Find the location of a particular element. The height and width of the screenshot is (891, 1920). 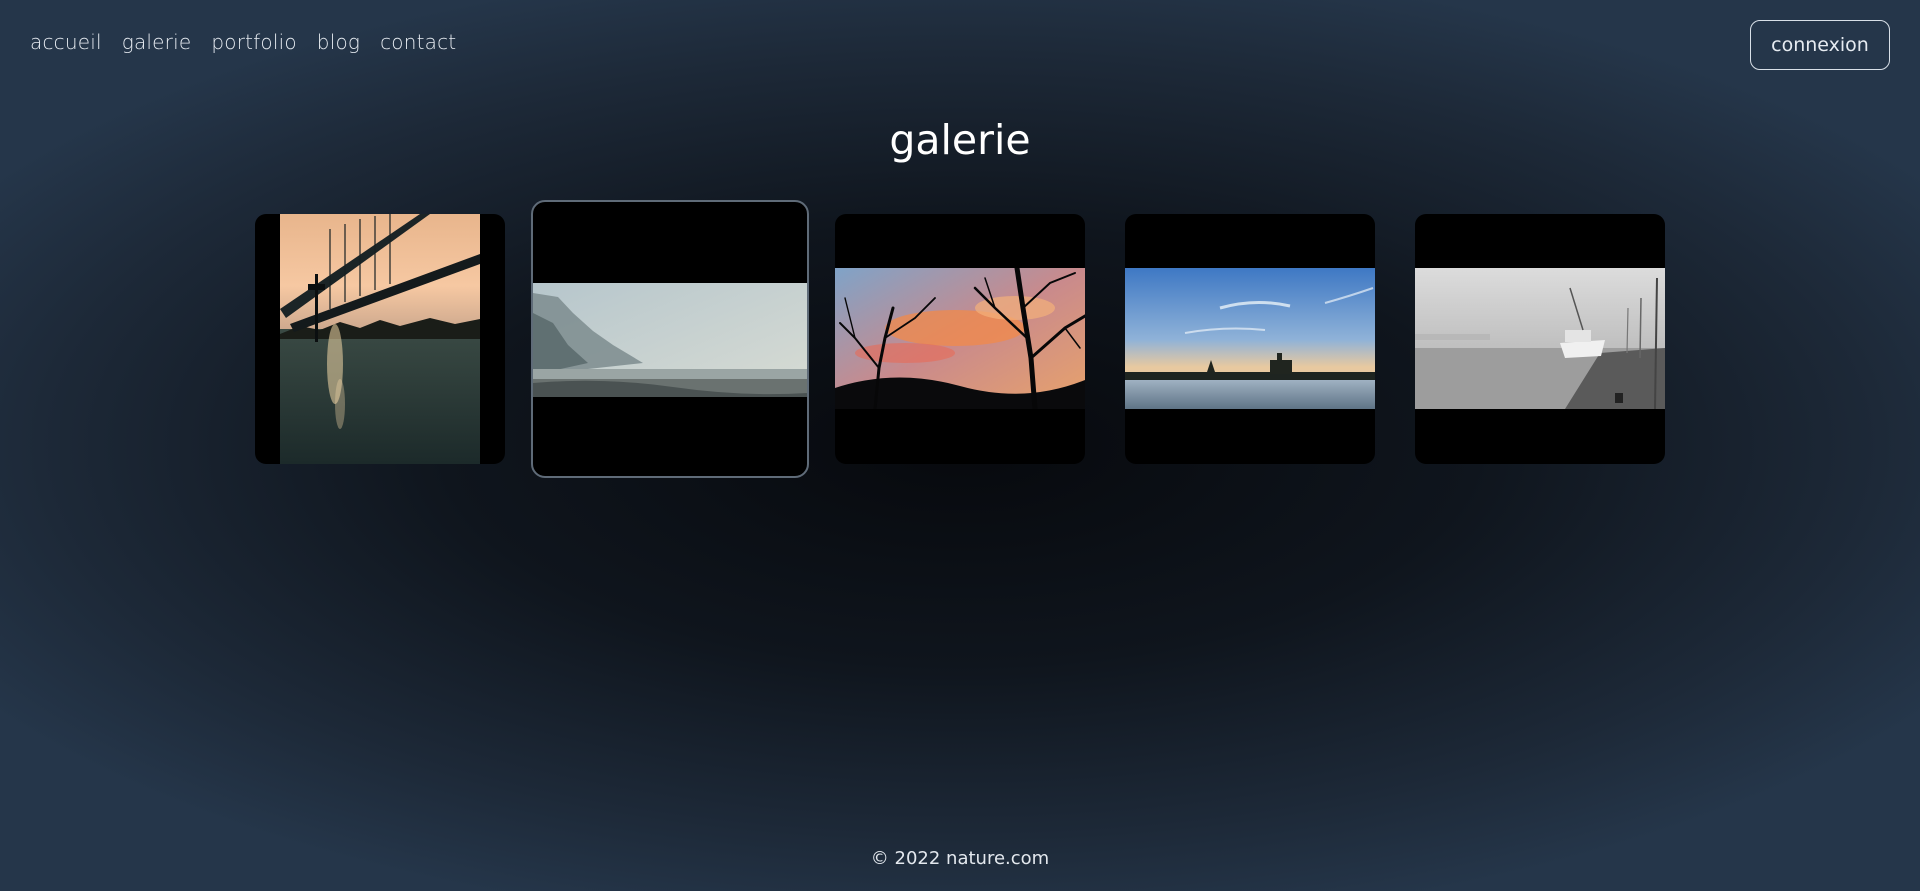

nav-link-contact: contact is located at coordinates (418, 42).